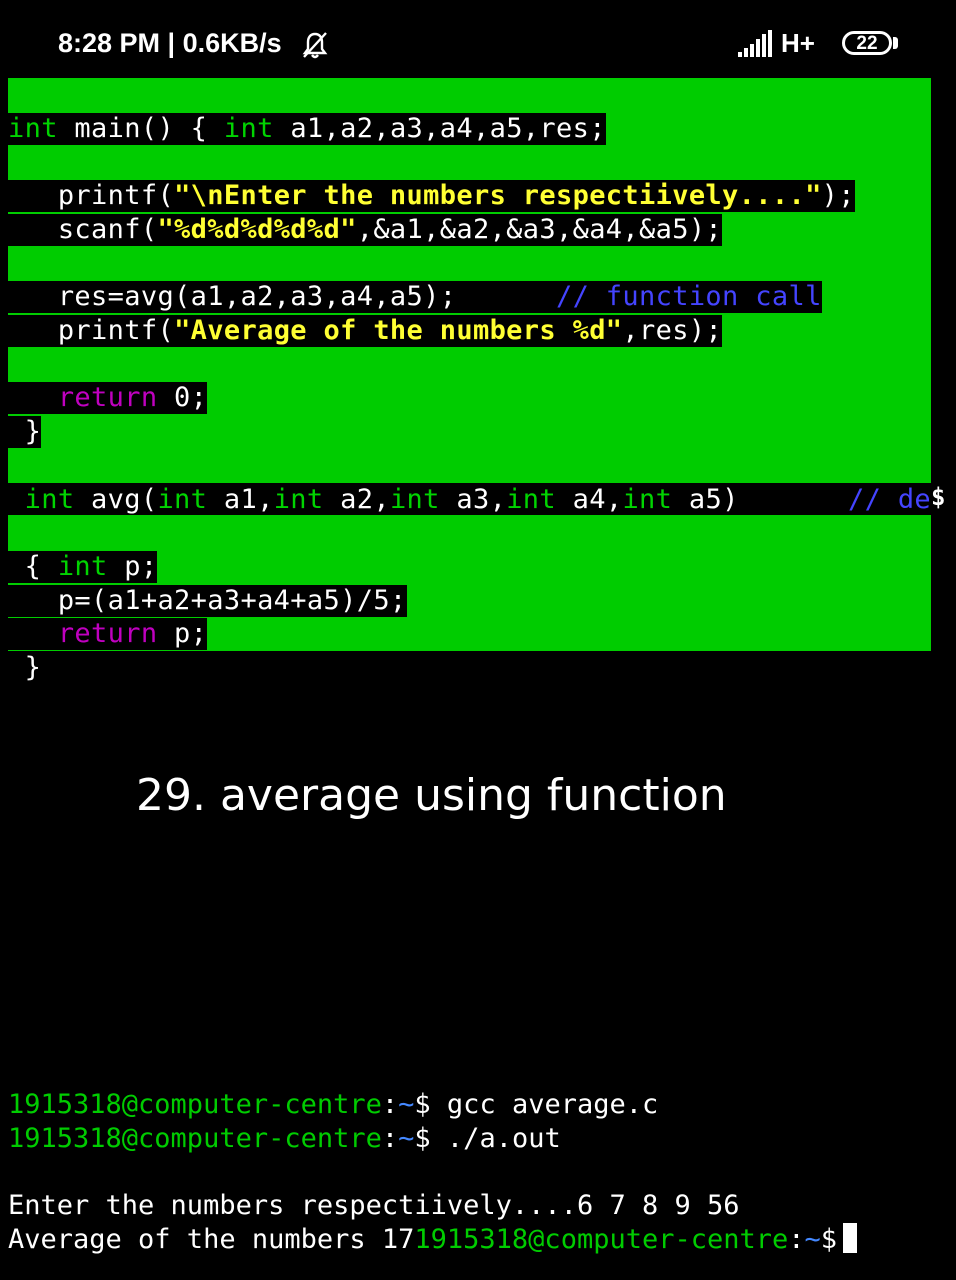 The image size is (956, 1280). What do you see at coordinates (207, 601) in the screenshot?
I see `code-line-10: p=(a1+a2+a3+a4+a5)/5;` at bounding box center [207, 601].